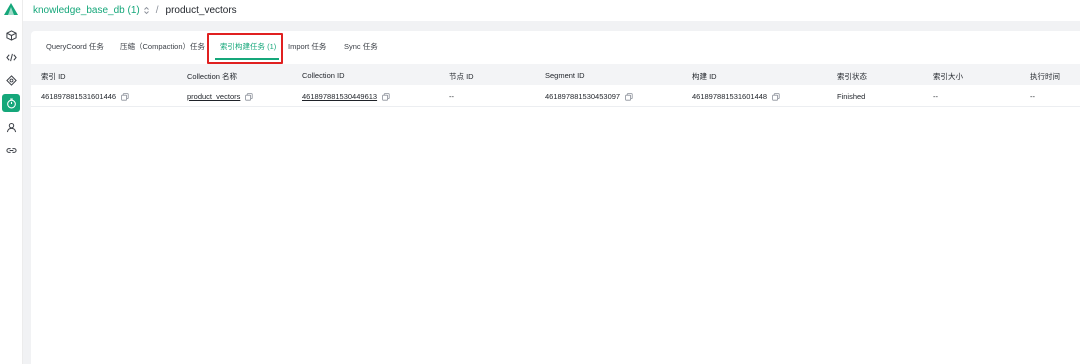 Image resolution: width=1080 pixels, height=364 pixels. What do you see at coordinates (11, 80) in the screenshot?
I see `diamond-nodes-icon` at bounding box center [11, 80].